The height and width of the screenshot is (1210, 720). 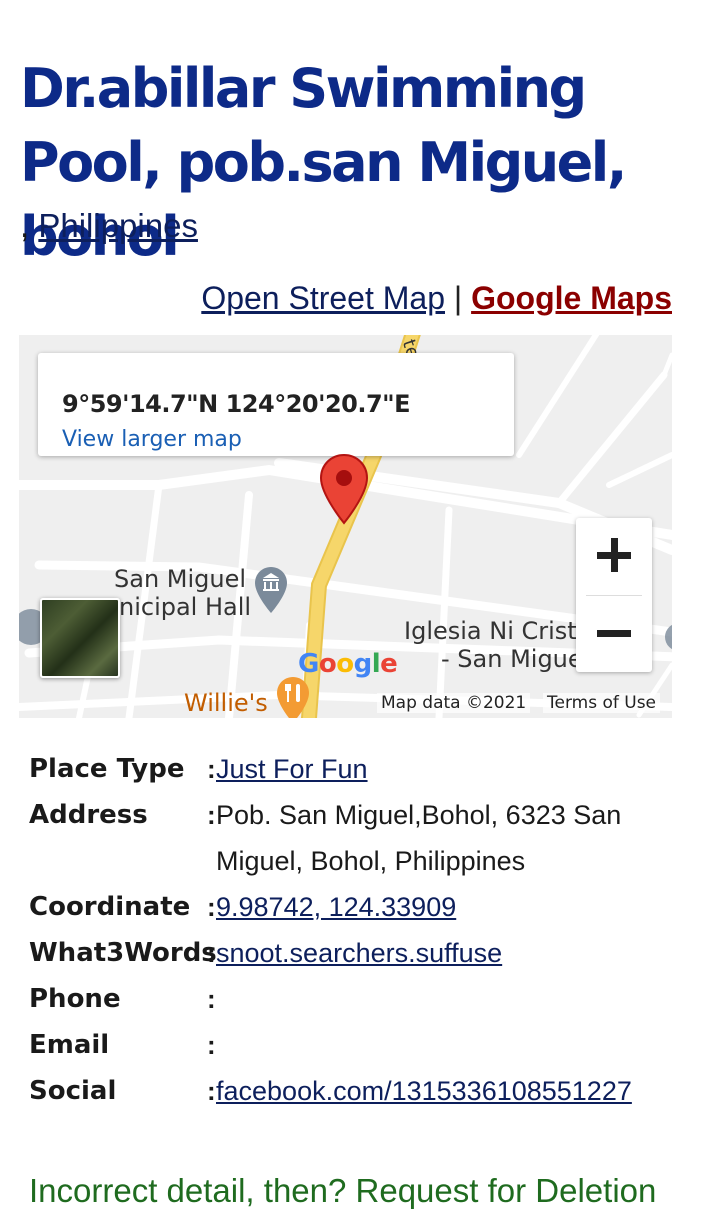 I want to click on map-coords: 9°59'14.7"N 124°20'20.7"E, so click(x=236, y=404).